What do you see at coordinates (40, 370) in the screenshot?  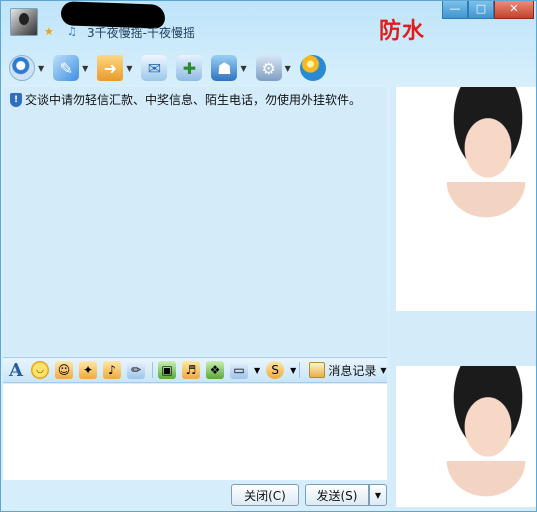 I see `emoticon-icon: ◡` at bounding box center [40, 370].